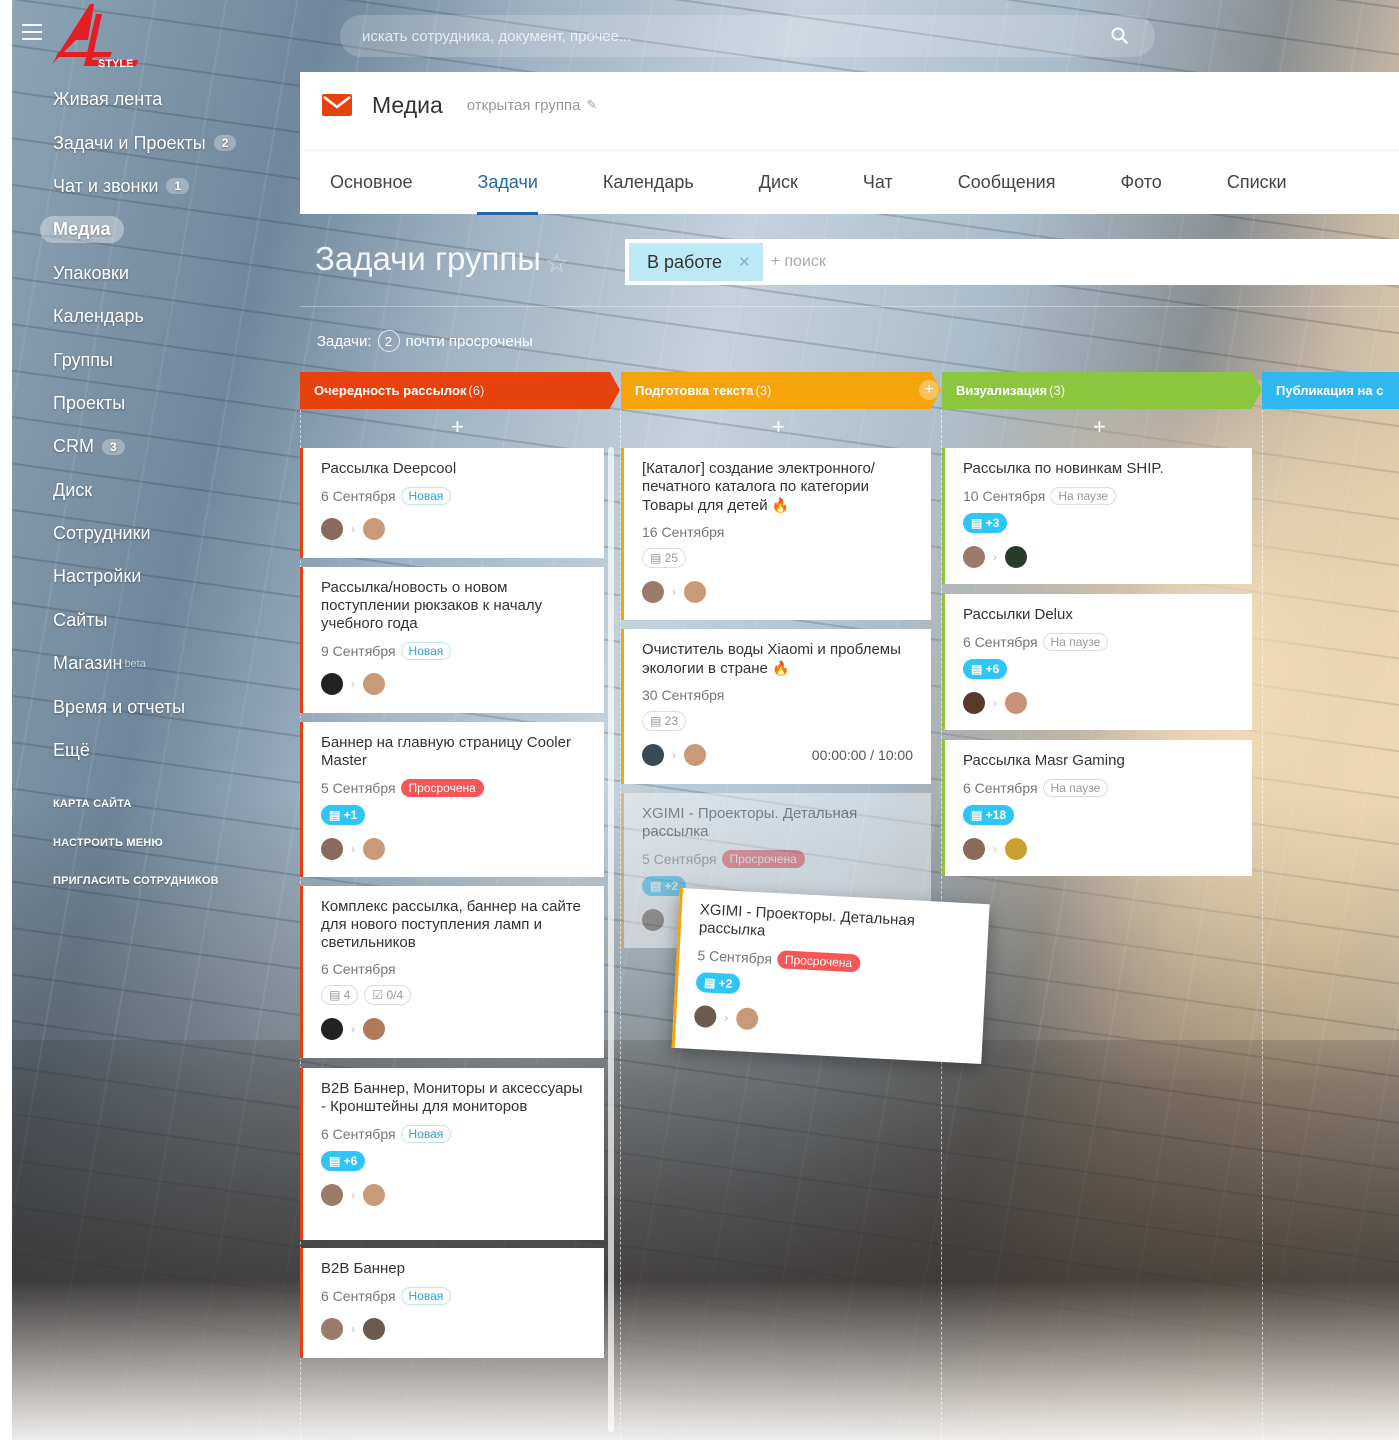 The image size is (1399, 1440). What do you see at coordinates (160, 316) in the screenshot?
I see `menu-item: Календарь` at bounding box center [160, 316].